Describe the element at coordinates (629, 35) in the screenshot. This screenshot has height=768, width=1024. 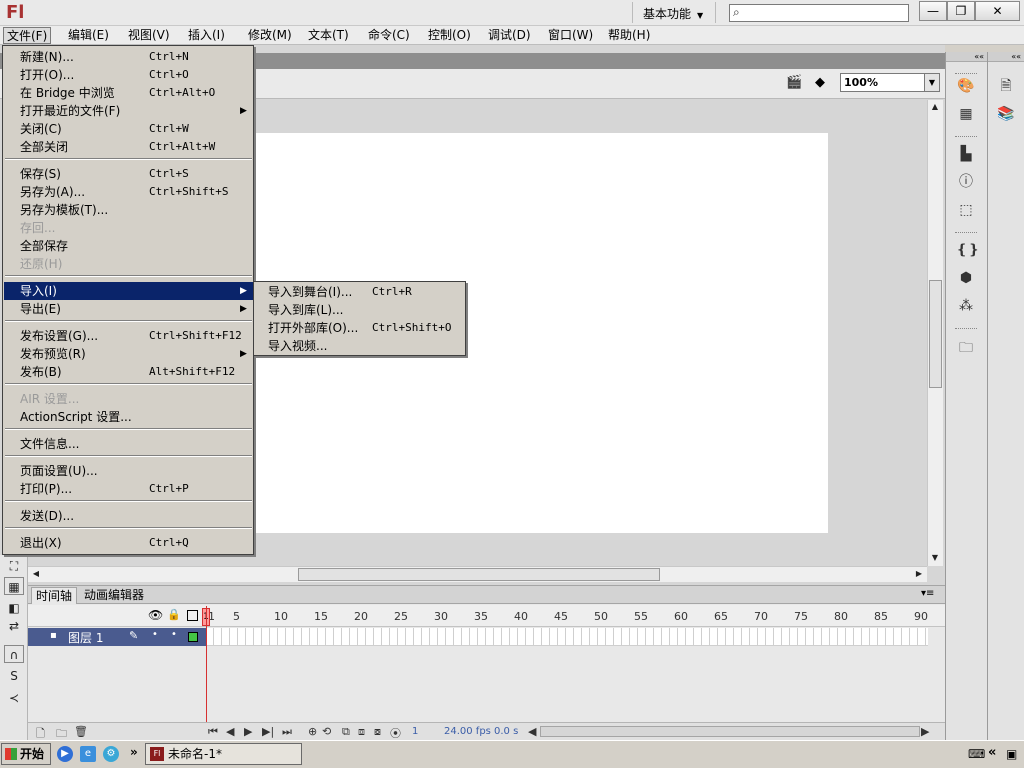
I see `menu-help: 帮助(H)` at that location.